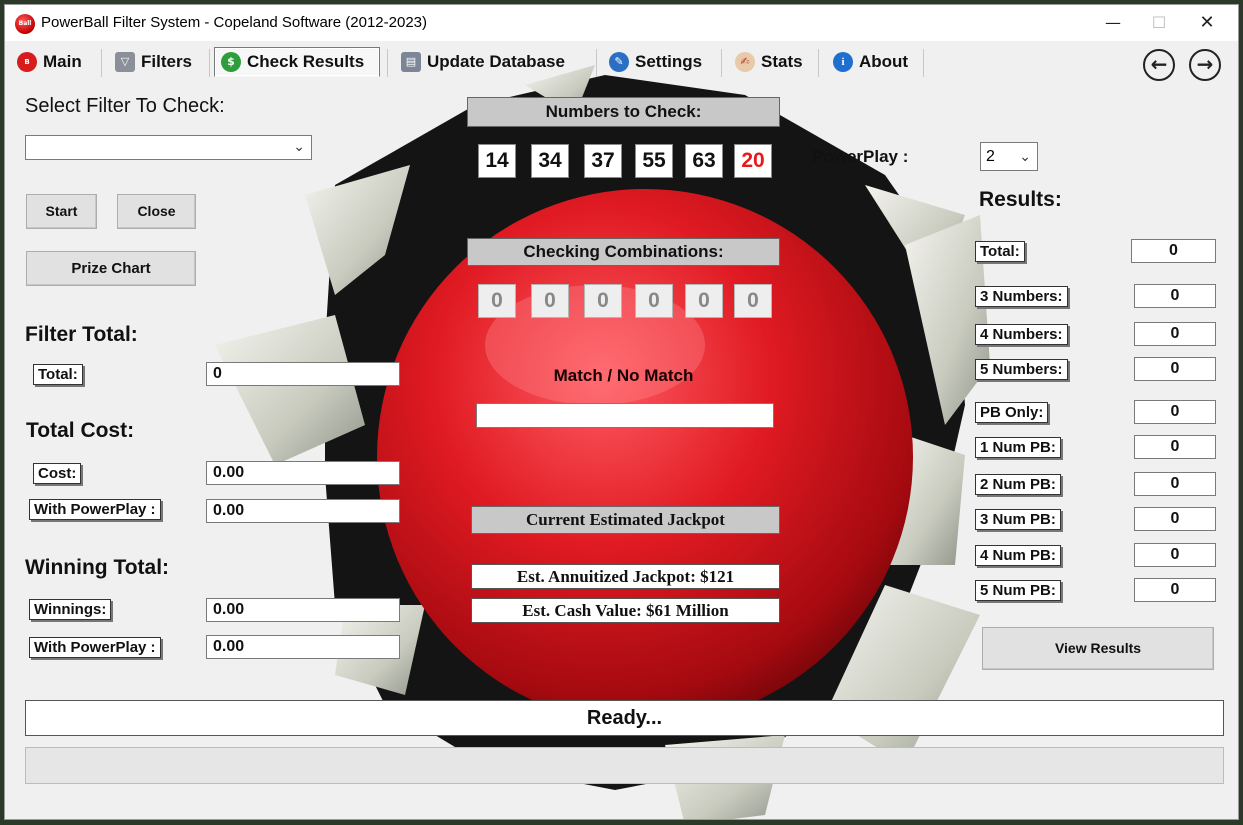 This screenshot has width=1243, height=825. Describe the element at coordinates (1009, 156) in the screenshot. I see `powerplay-select: 2 ⌄` at that location.